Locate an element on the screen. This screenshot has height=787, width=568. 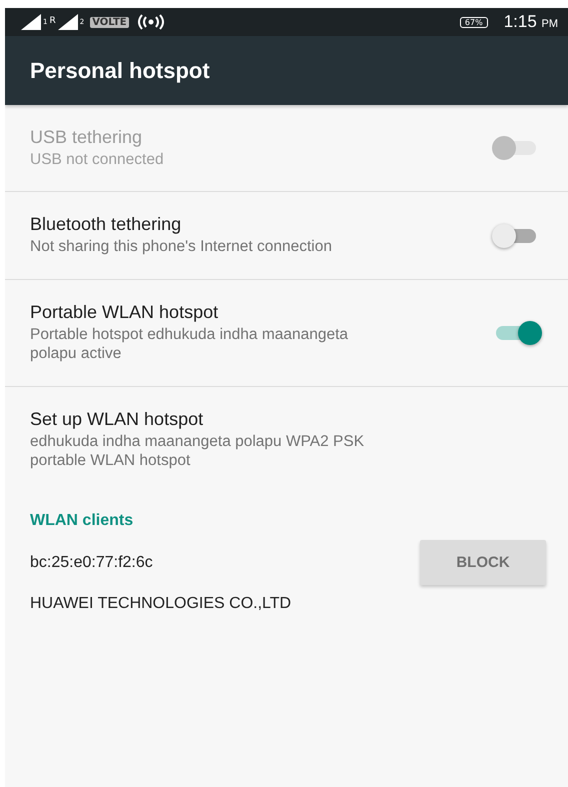
hotspot-icon is located at coordinates (150, 22).